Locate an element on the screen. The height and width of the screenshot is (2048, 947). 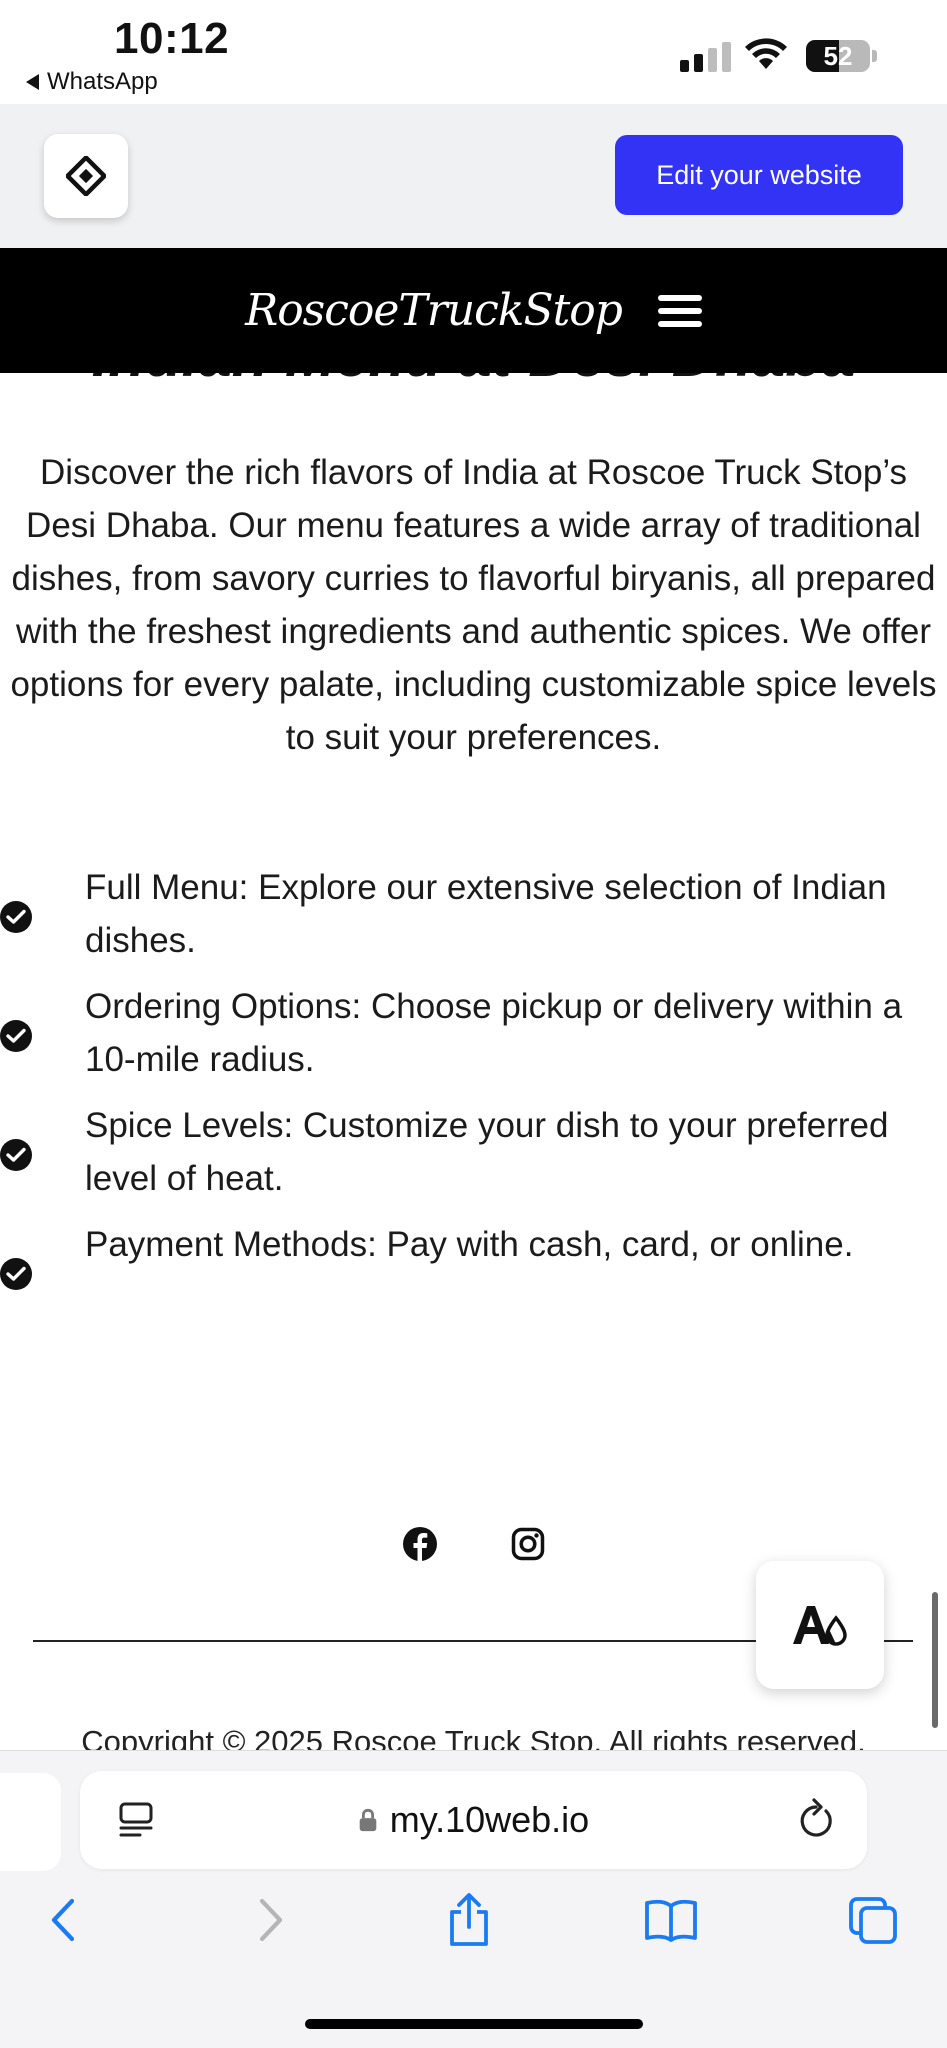
forward-arrow-icon is located at coordinates (271, 1920).